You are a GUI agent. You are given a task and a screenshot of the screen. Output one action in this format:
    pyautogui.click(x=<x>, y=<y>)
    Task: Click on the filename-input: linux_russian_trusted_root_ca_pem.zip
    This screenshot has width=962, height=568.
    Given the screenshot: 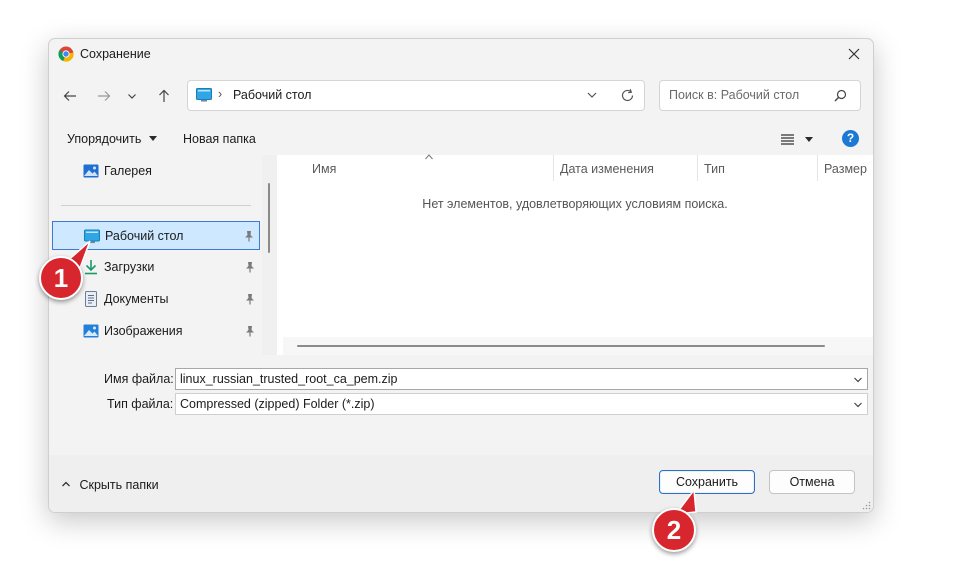 What is the action you would take?
    pyautogui.click(x=521, y=379)
    